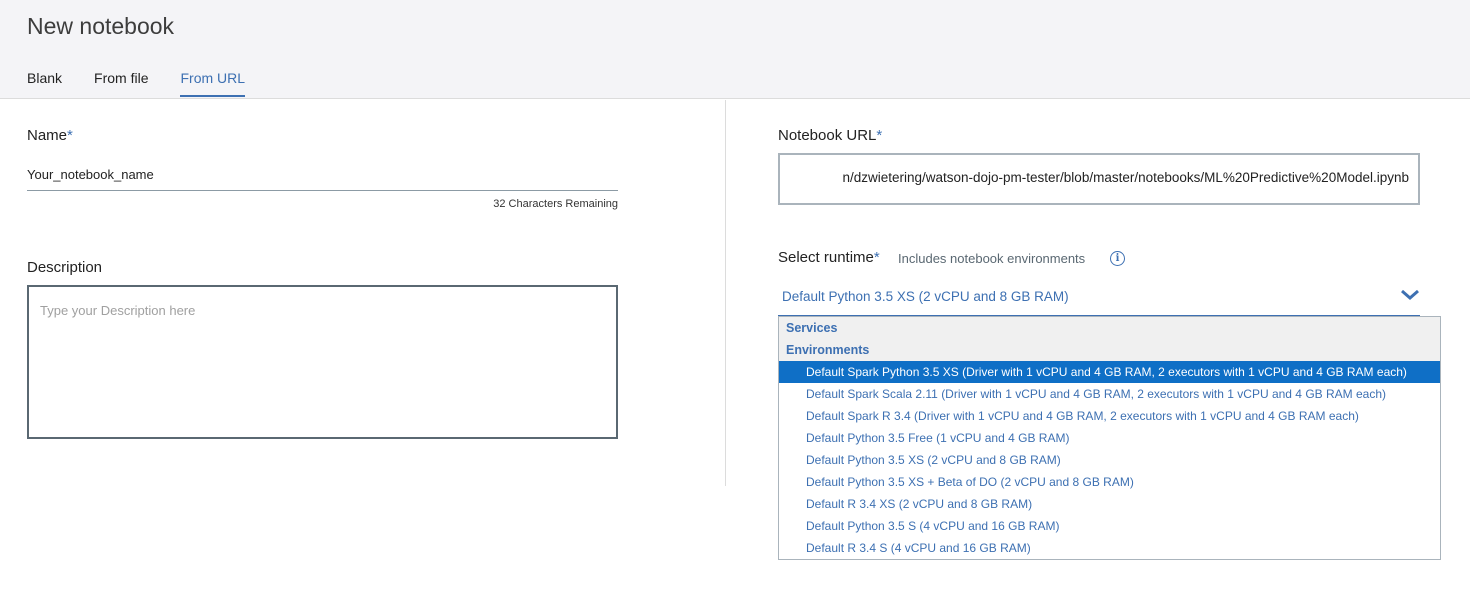 Image resolution: width=1470 pixels, height=595 pixels. I want to click on group-environments: Environments, so click(1109, 350).